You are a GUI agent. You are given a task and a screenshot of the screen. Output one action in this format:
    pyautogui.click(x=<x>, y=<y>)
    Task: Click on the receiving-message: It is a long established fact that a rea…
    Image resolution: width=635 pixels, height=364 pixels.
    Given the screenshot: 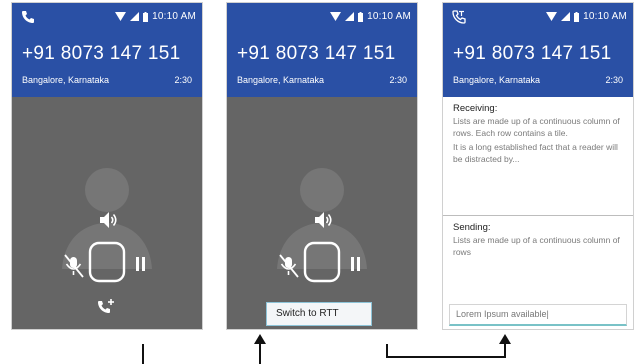 What is the action you would take?
    pyautogui.click(x=535, y=153)
    